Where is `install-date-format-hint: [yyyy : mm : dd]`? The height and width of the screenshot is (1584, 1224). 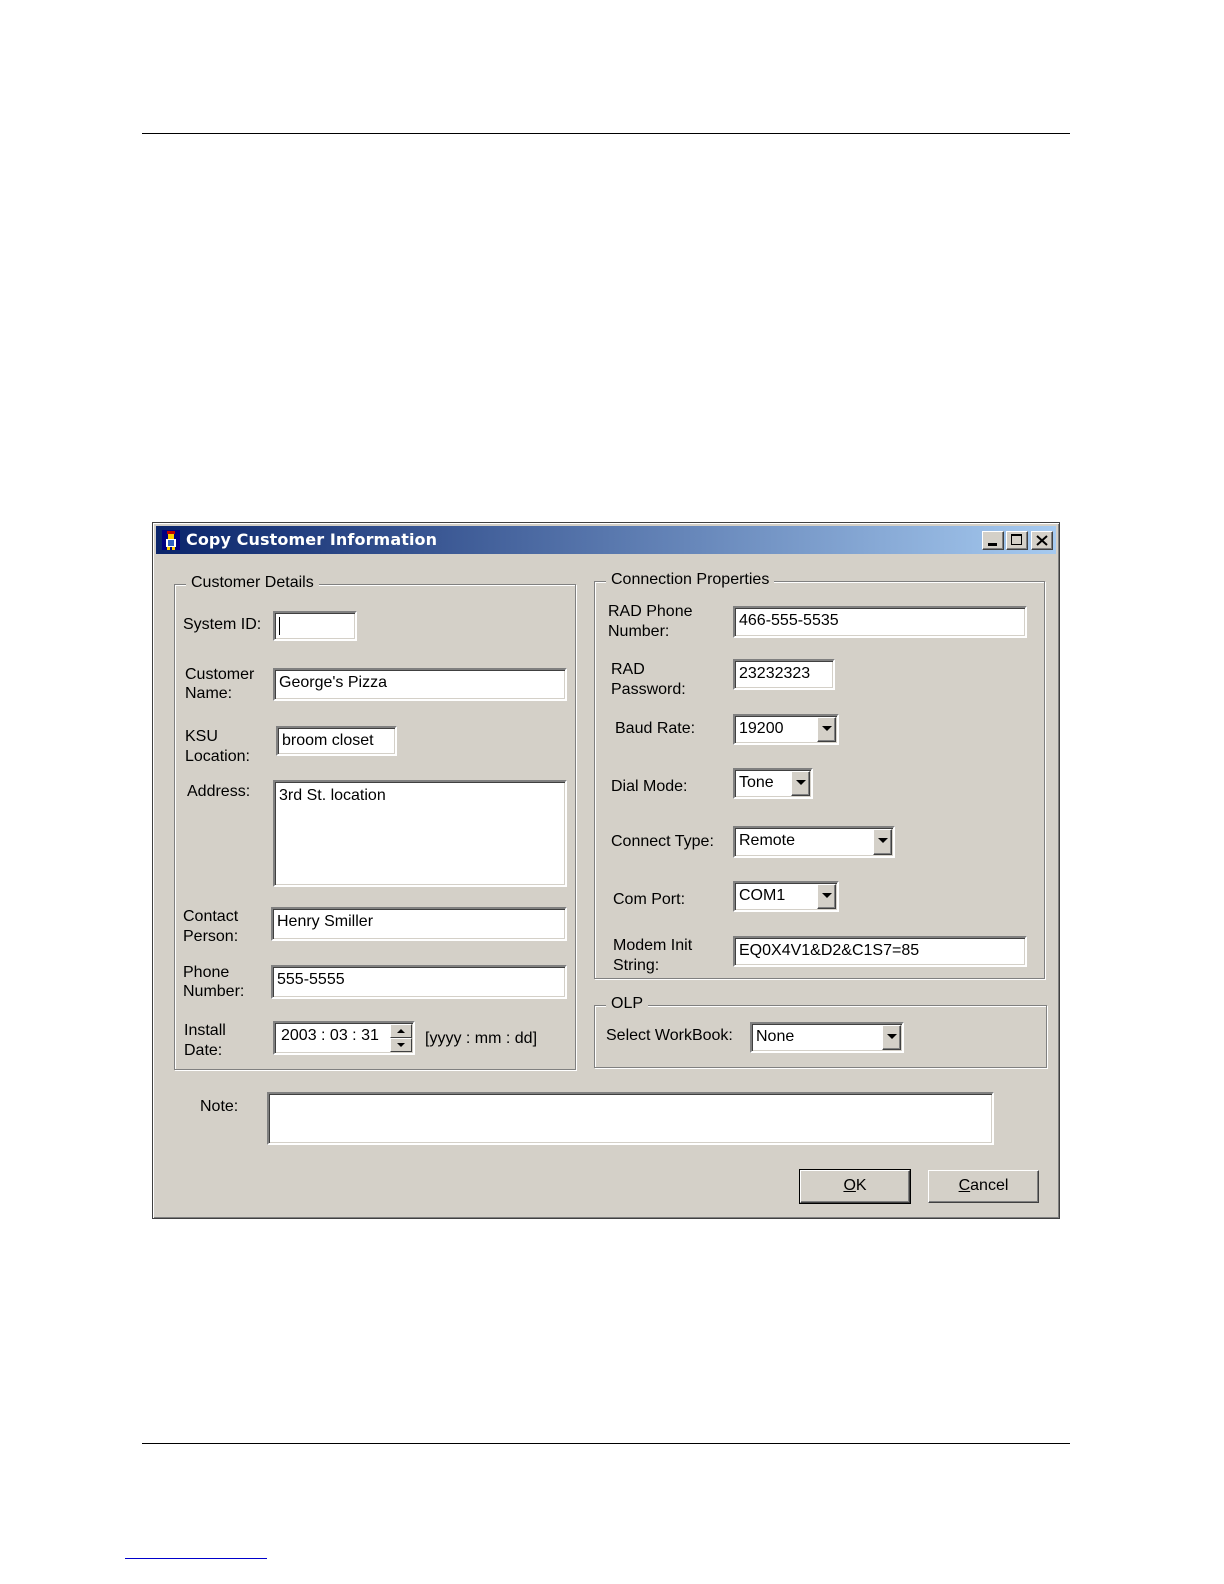 install-date-format-hint: [yyyy : mm : dd] is located at coordinates (481, 1038).